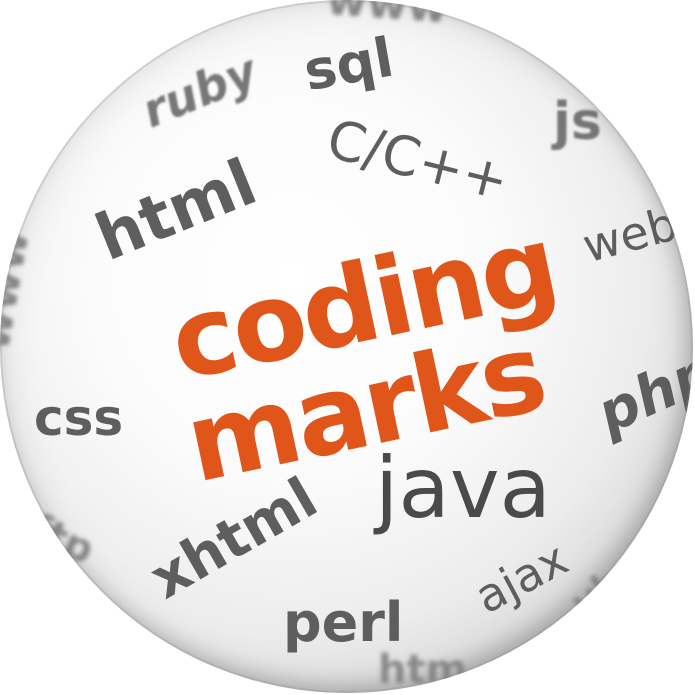 This screenshot has height=695, width=695. I want to click on tag-sql: sql, so click(349, 64).